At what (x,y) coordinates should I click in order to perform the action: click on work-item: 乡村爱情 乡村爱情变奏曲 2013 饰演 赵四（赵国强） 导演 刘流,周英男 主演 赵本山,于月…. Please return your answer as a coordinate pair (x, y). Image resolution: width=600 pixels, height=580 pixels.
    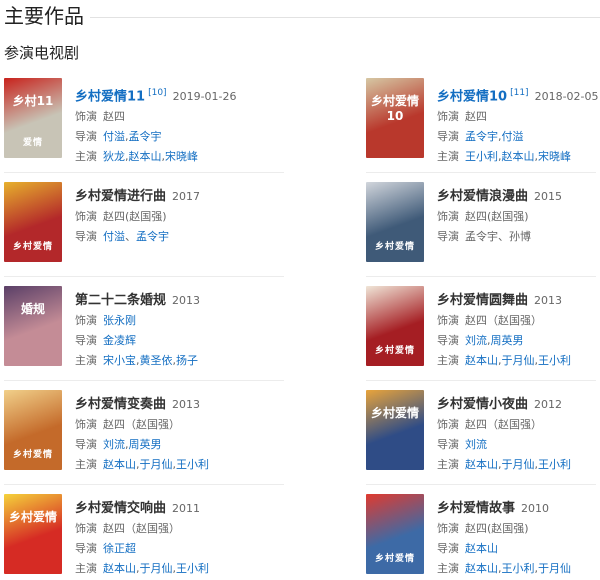
    Looking at the image, I should click on (149, 433).